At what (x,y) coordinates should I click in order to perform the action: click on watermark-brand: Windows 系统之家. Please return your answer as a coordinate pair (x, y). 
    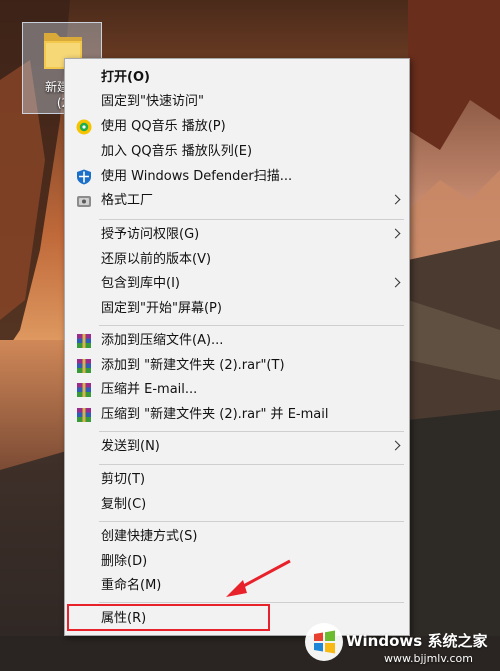
    Looking at the image, I should click on (417, 641).